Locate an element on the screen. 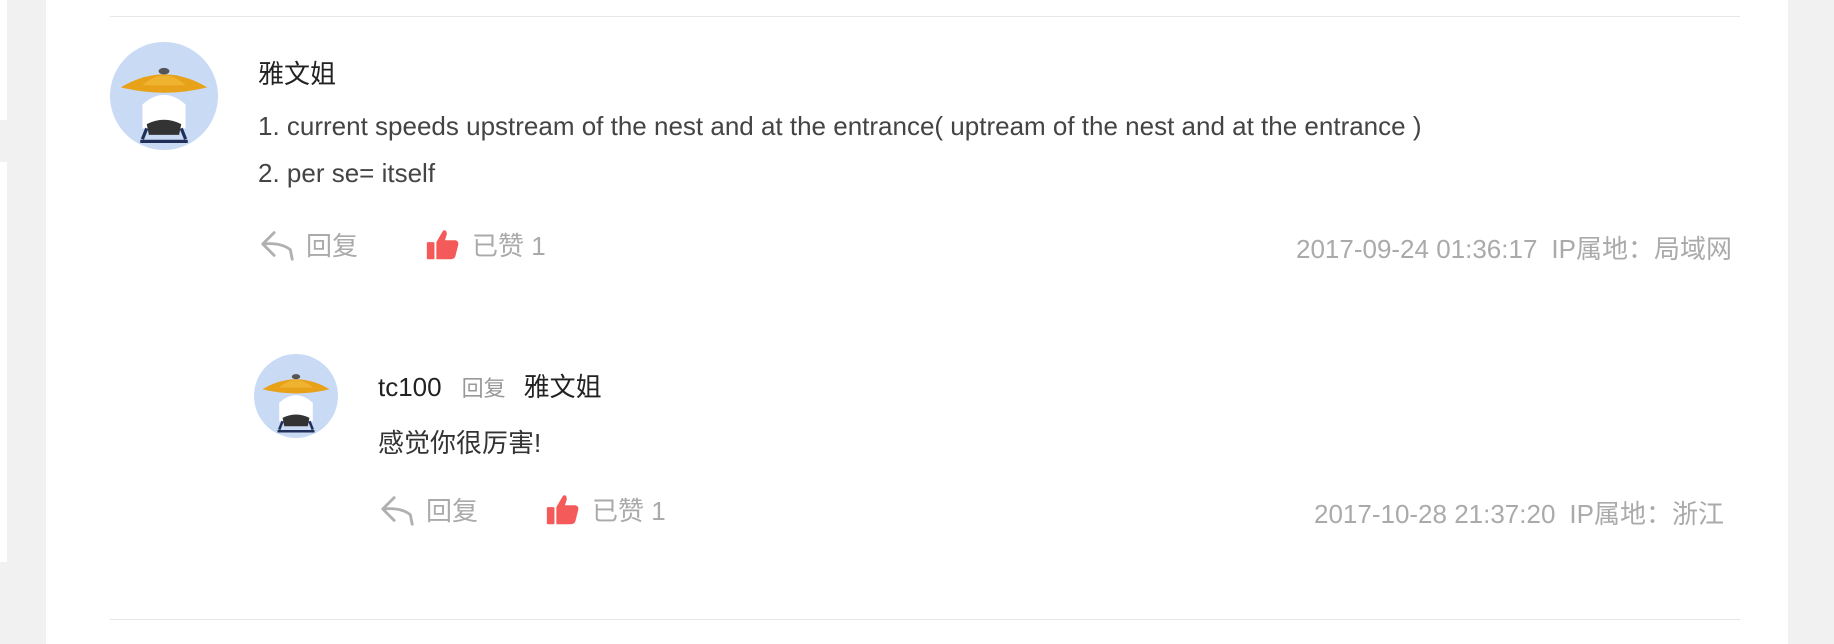 Image resolution: width=1834 pixels, height=644 pixels. comment-username: 雅文姐 is located at coordinates (297, 72).